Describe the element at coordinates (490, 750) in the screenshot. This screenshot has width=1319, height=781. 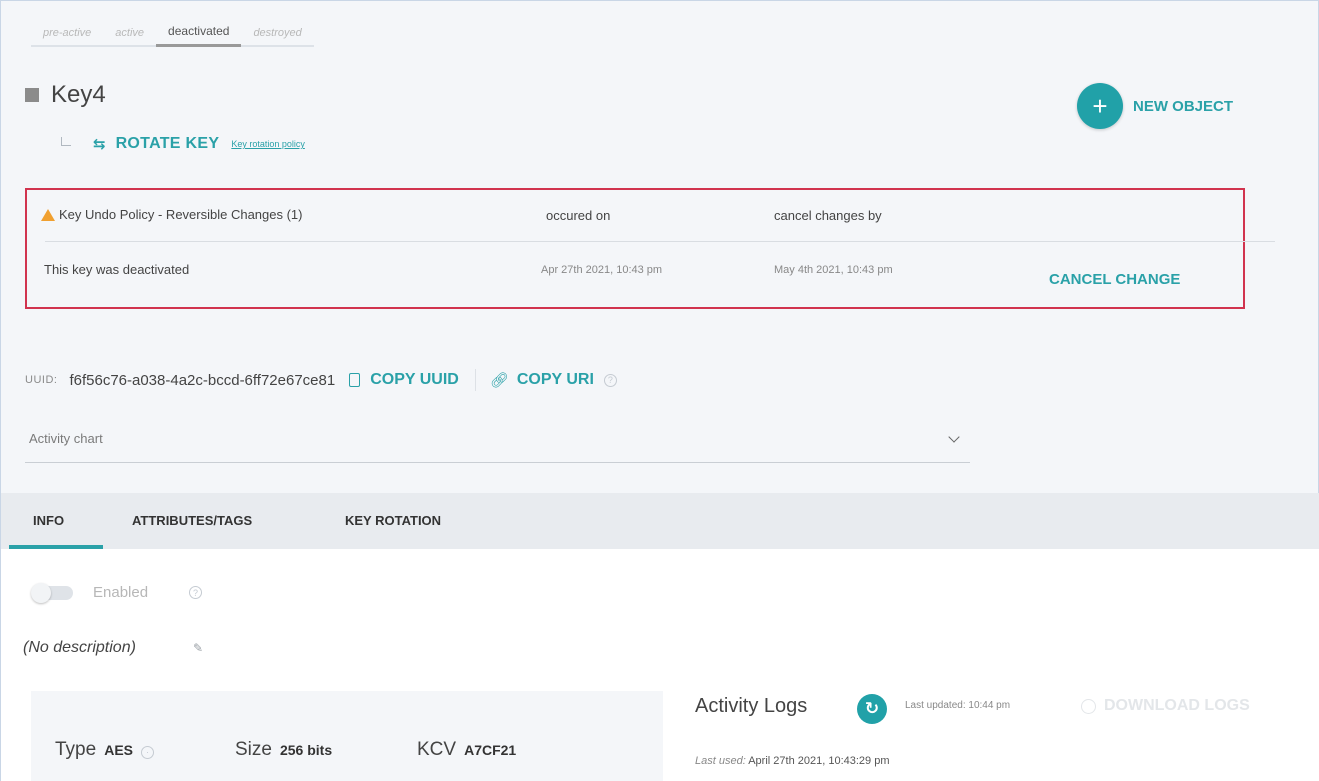
I see `kcv-value: A7CF21` at that location.